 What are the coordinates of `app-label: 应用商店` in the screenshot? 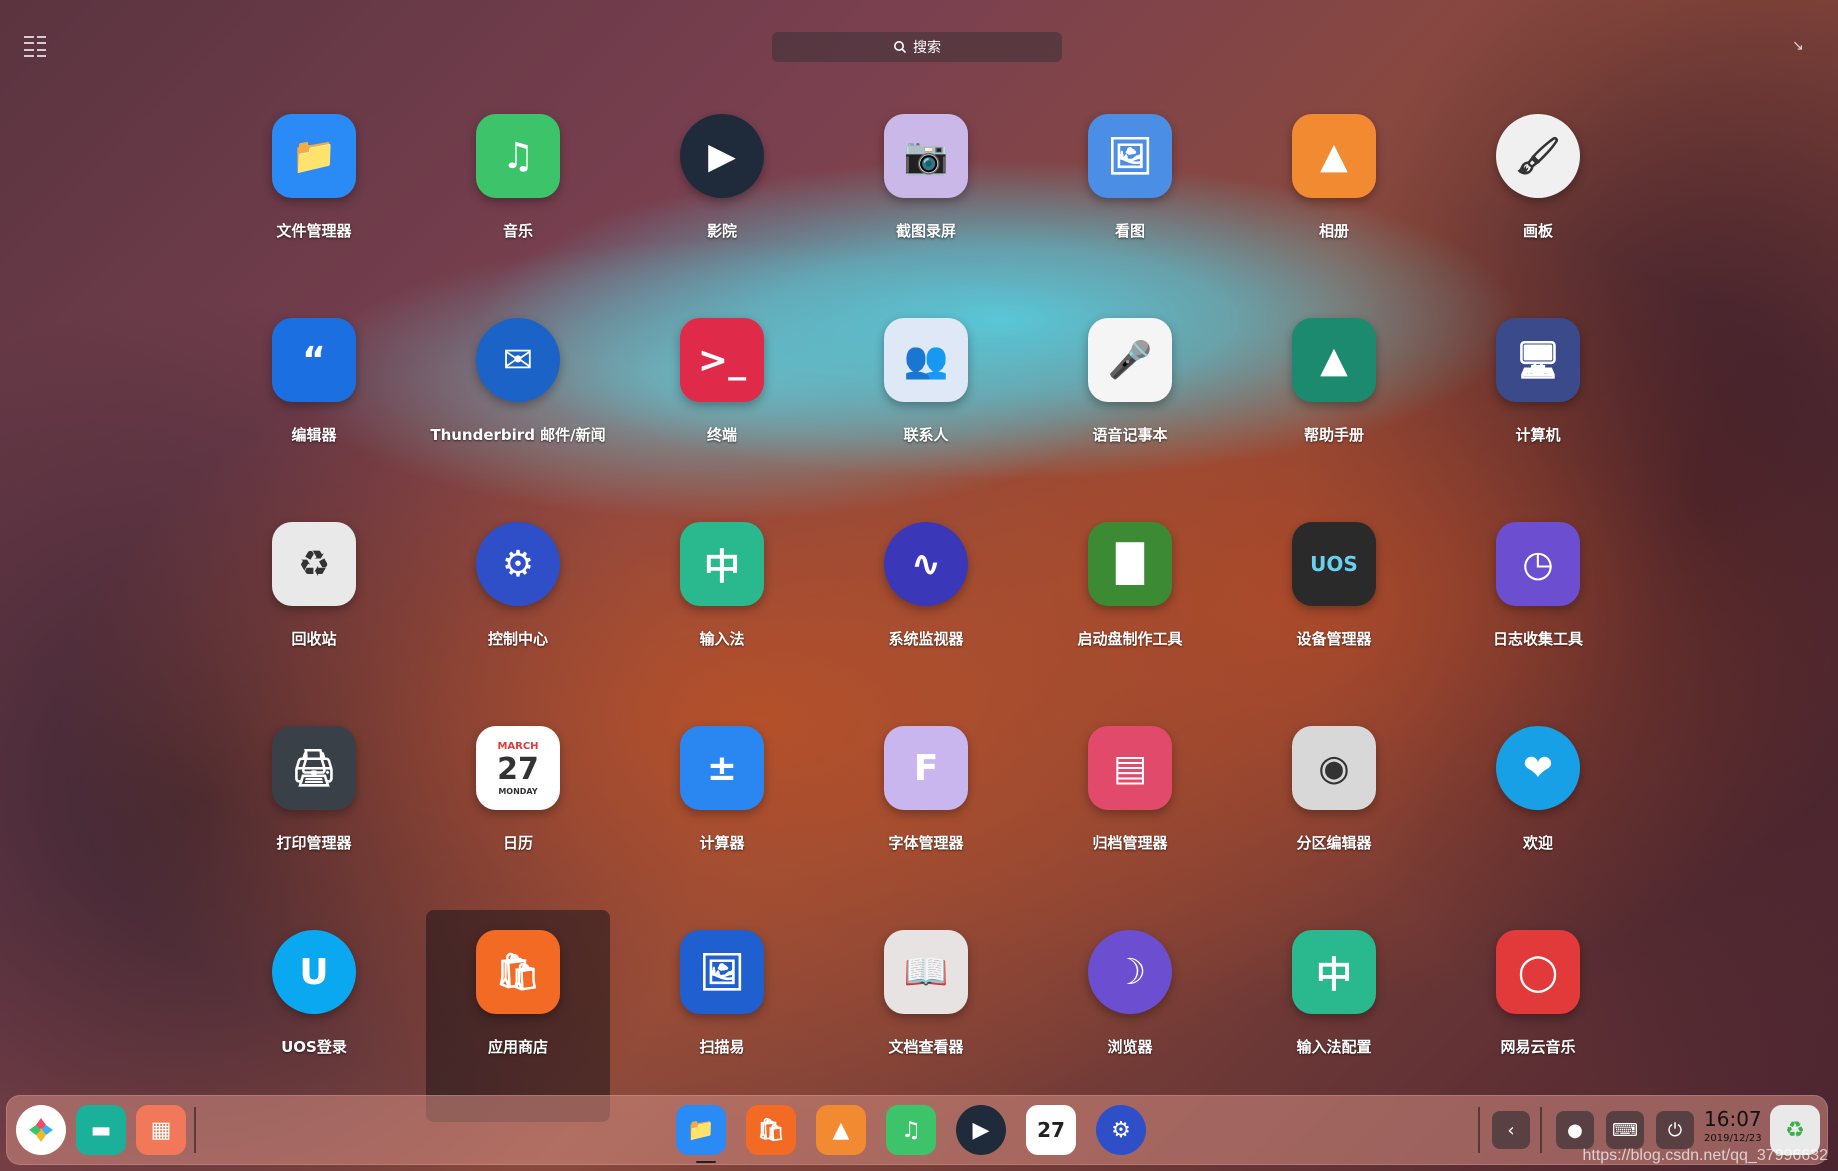 It's located at (517, 1047).